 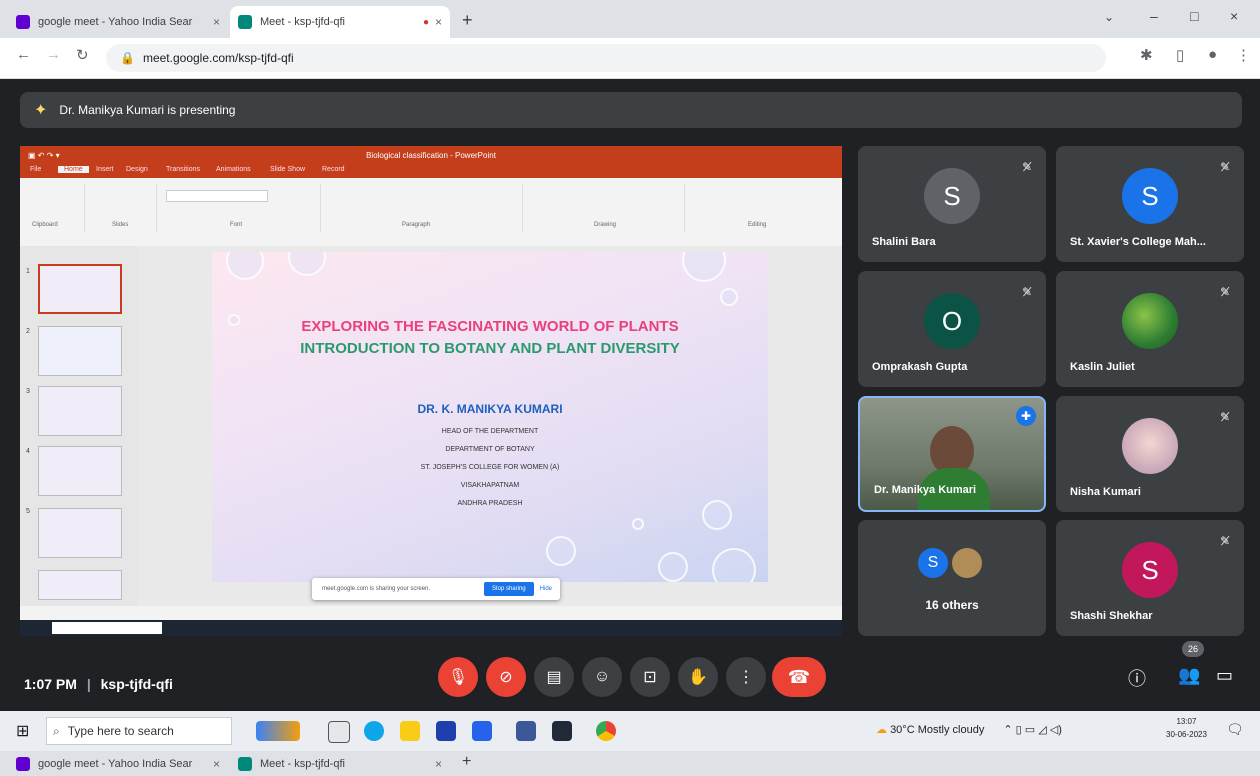 I want to click on maximize-button: □, so click(x=1194, y=16).